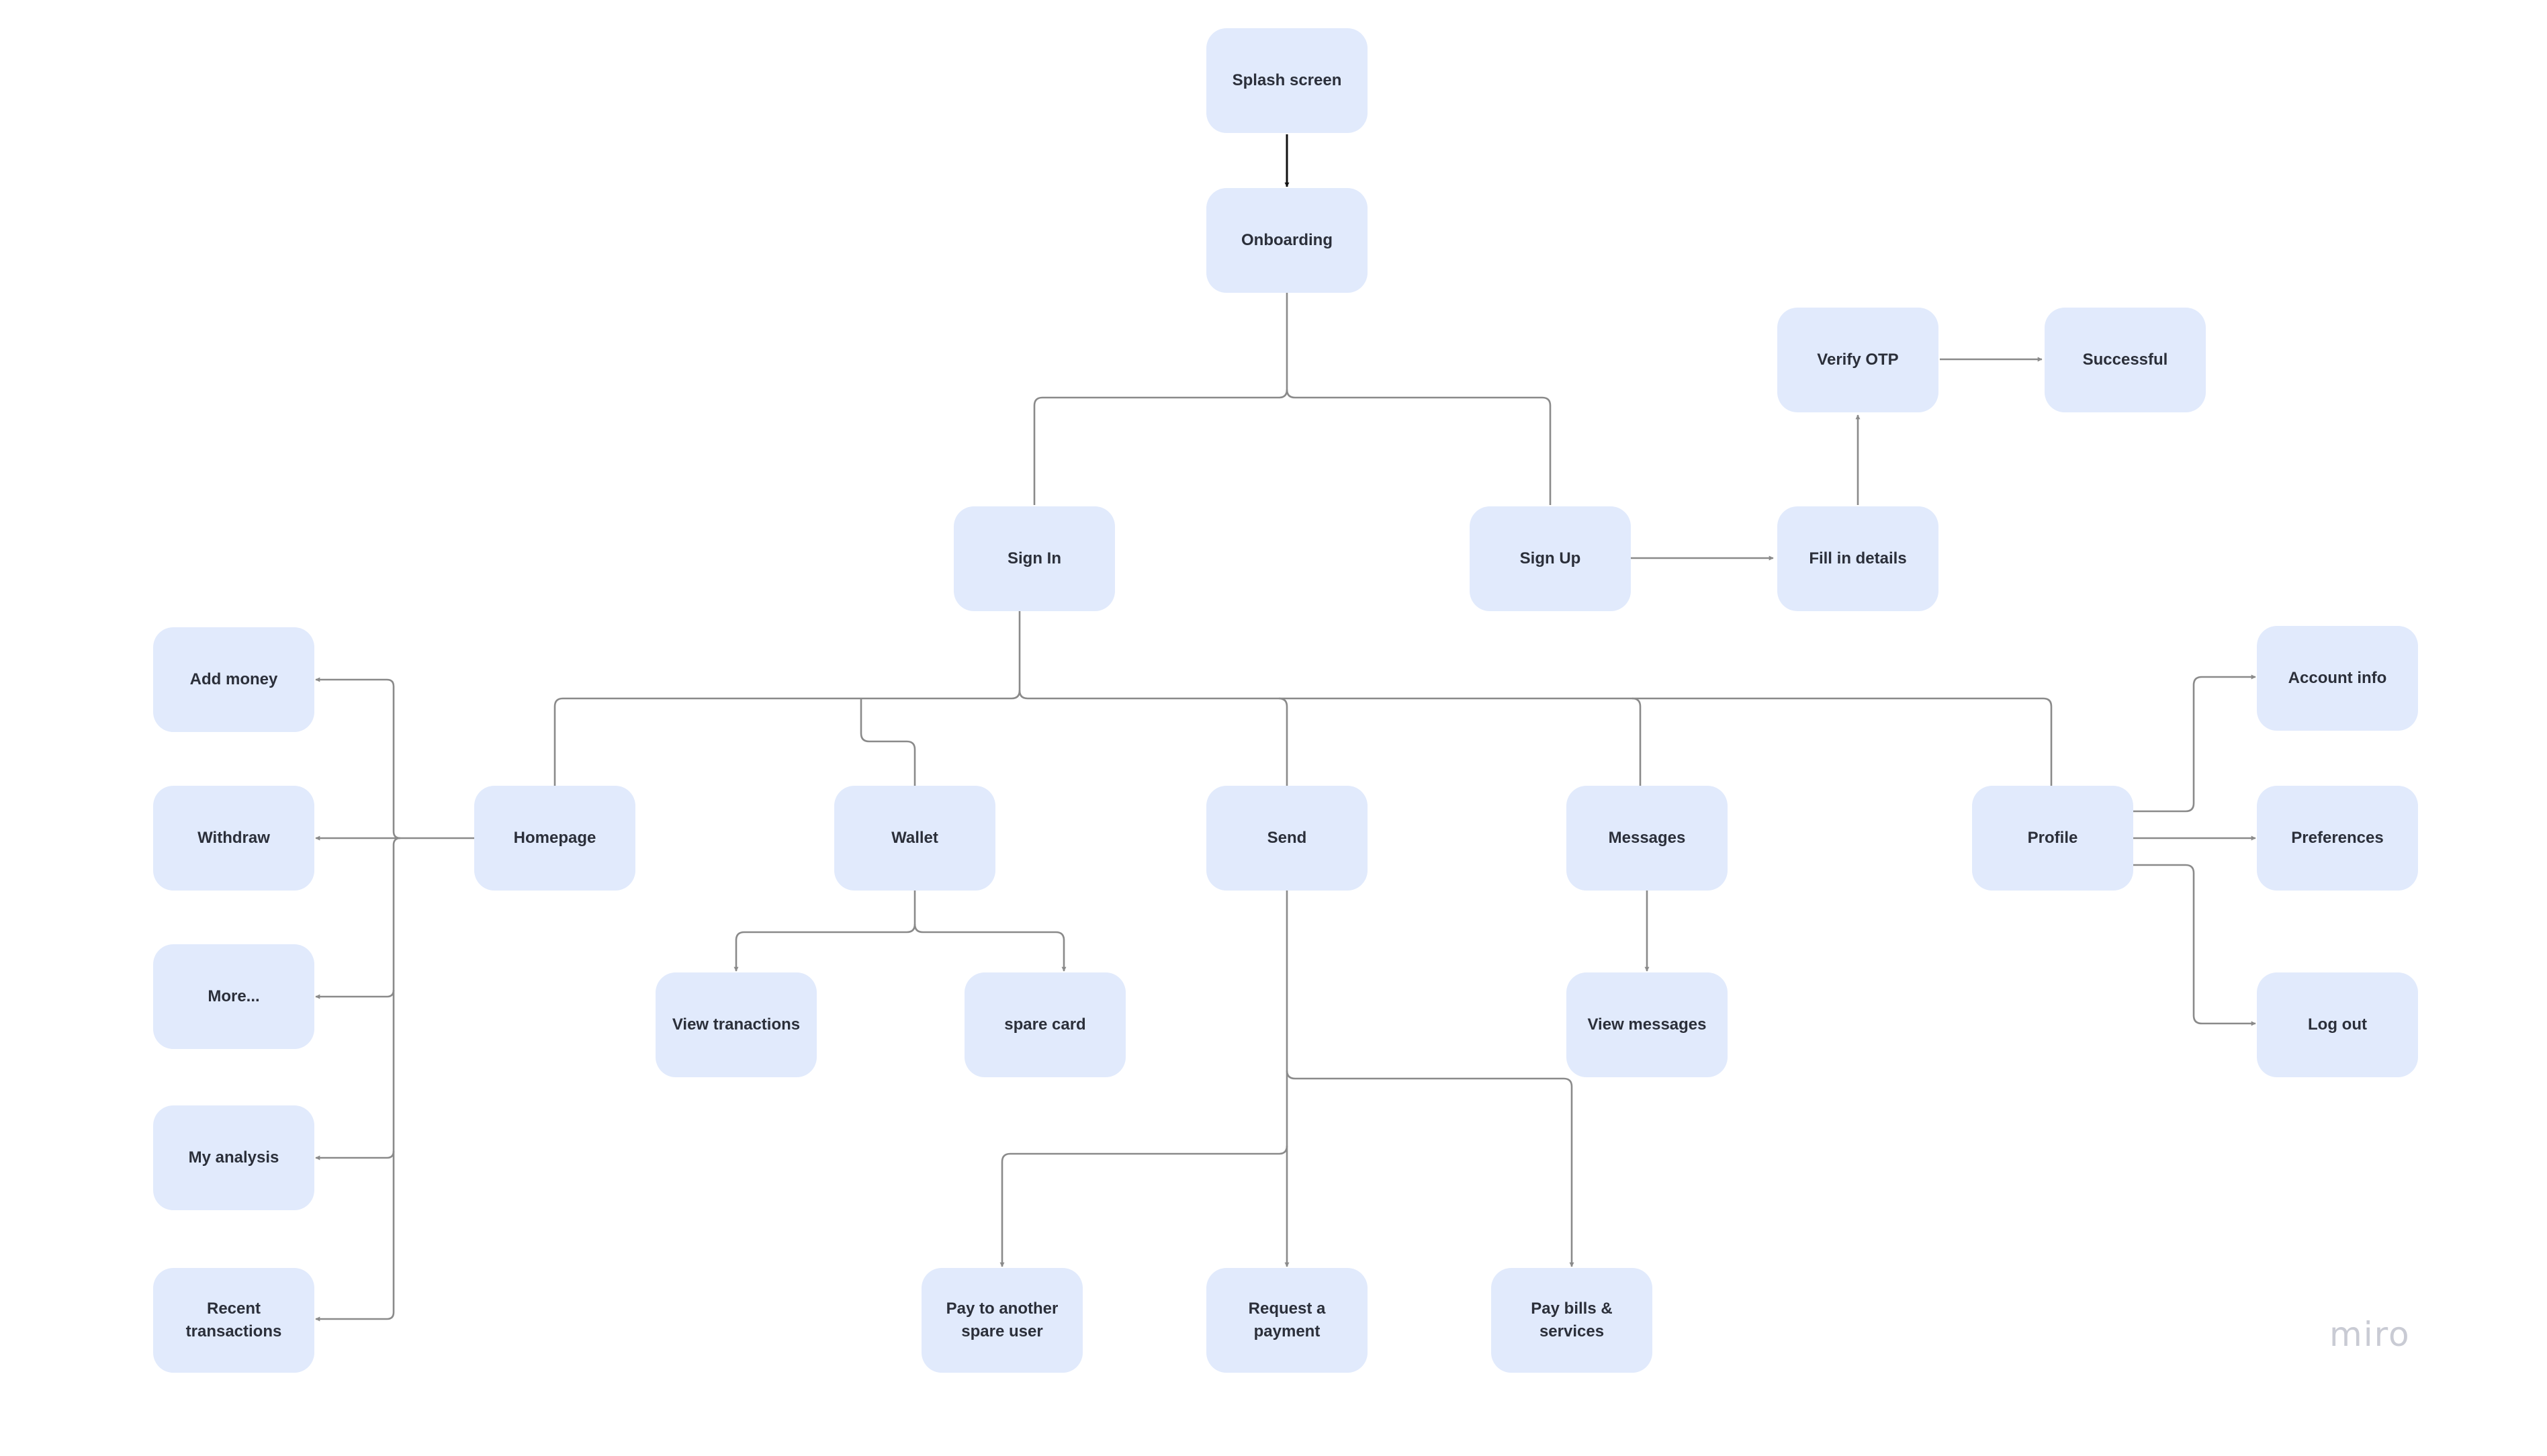 Image resolution: width=2547 pixels, height=1456 pixels. I want to click on node-label: Account info, so click(2337, 678).